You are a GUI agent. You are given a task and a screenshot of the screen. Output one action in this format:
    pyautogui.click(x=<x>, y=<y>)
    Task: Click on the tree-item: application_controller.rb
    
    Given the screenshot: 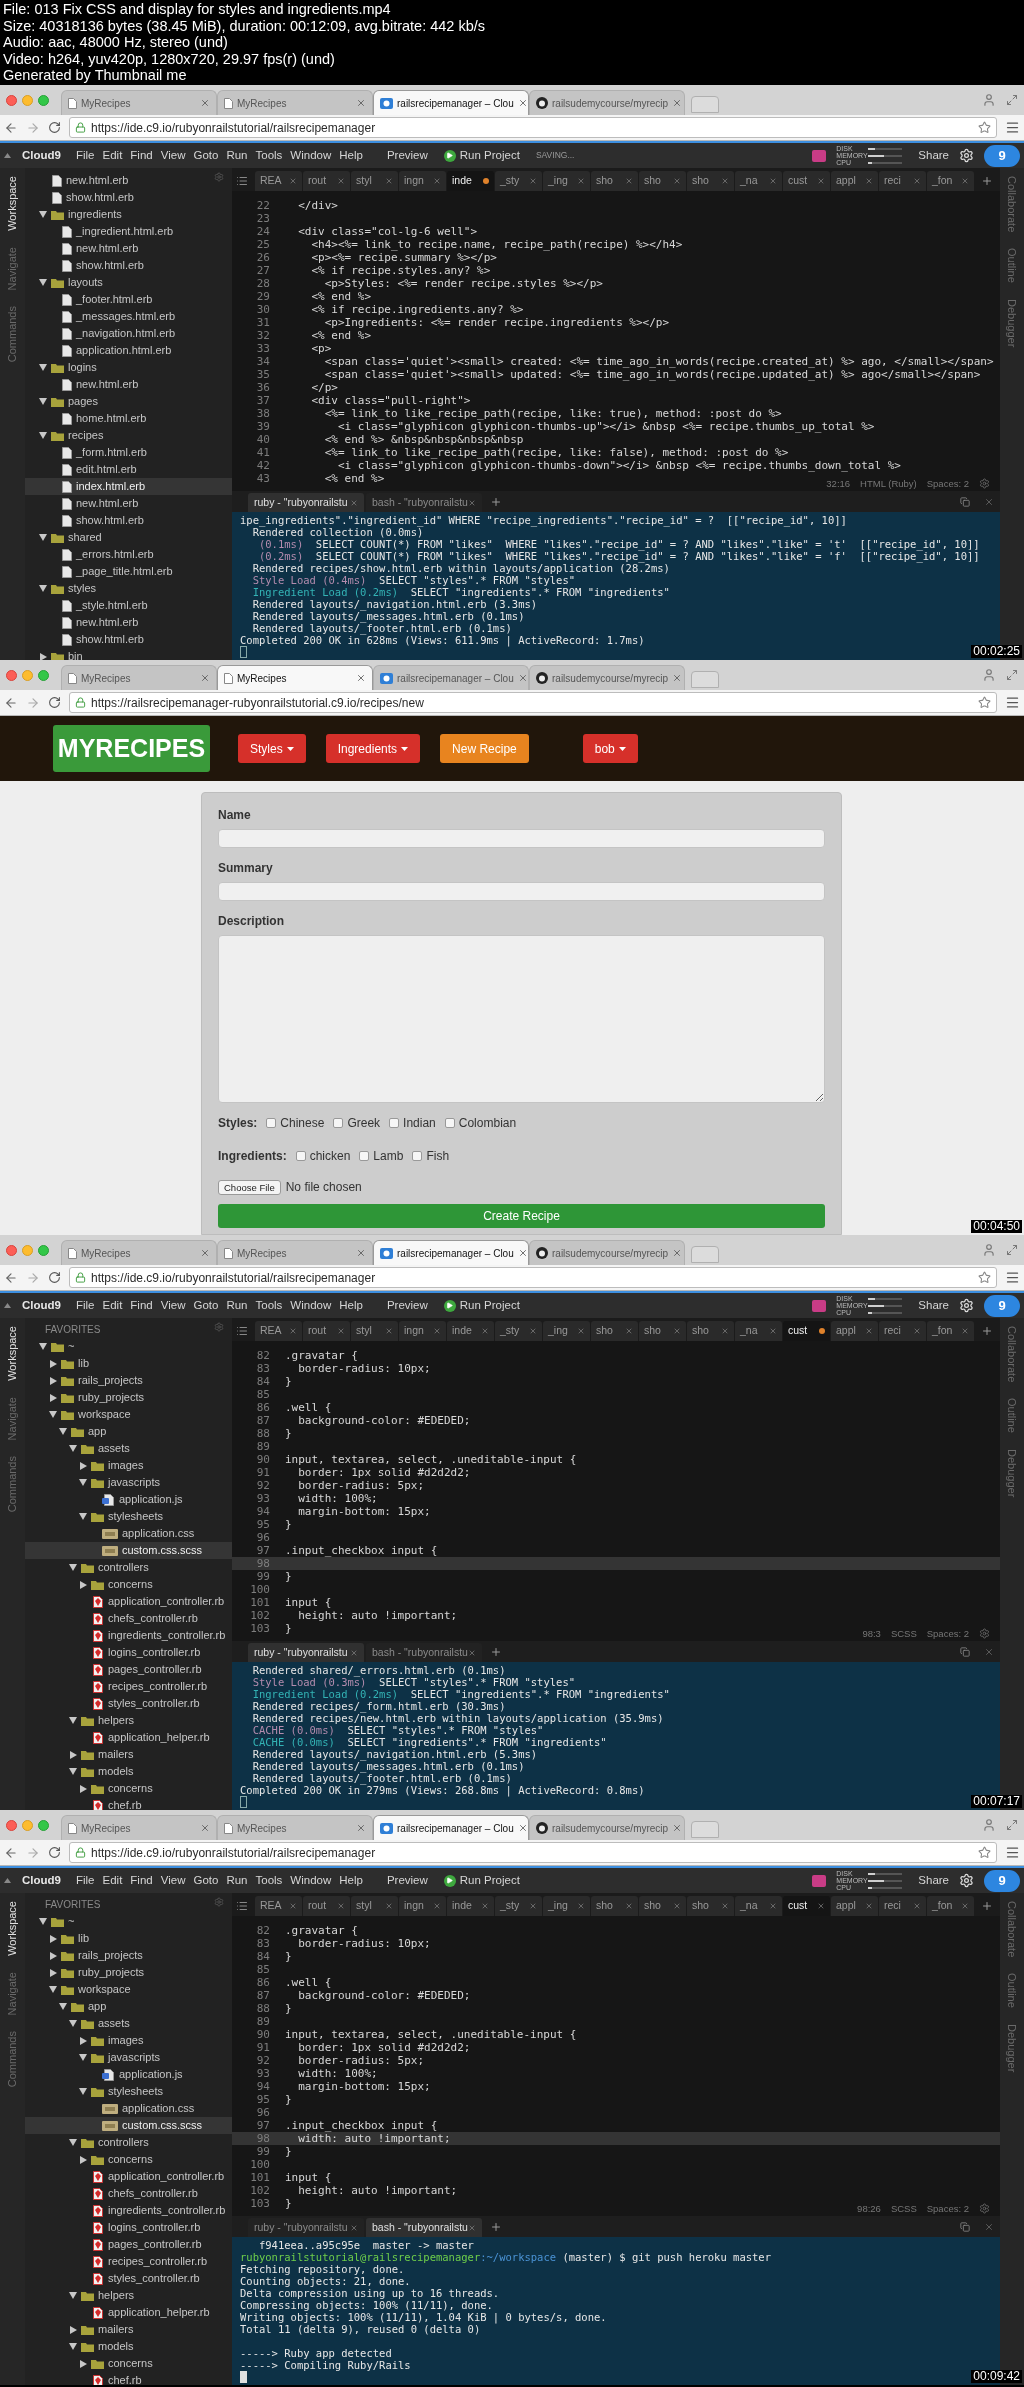 What is the action you would take?
    pyautogui.click(x=128, y=2176)
    